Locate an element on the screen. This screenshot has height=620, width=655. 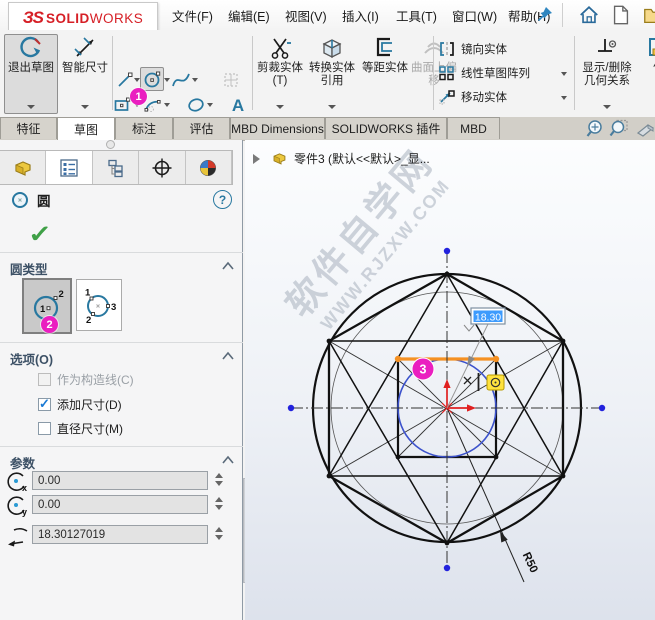
center-x-spinner is located at coordinates (219, 480).